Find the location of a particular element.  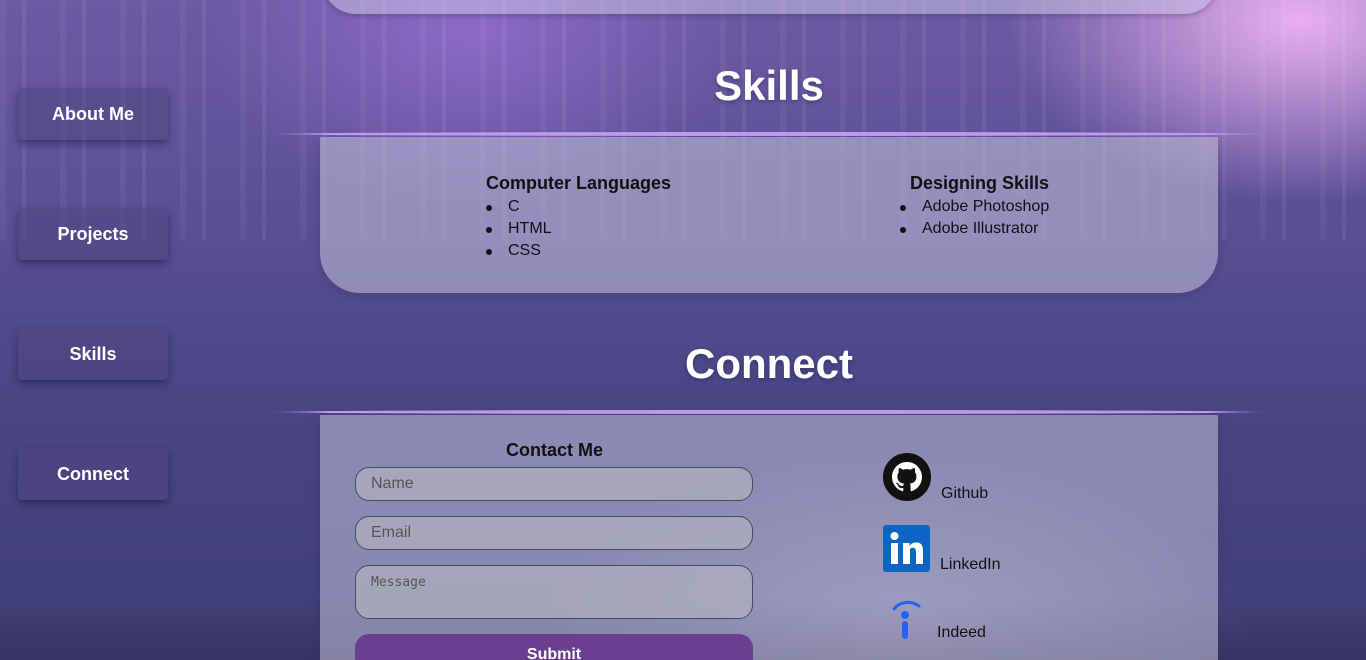

projects-card-bottom is located at coordinates (770, 7).